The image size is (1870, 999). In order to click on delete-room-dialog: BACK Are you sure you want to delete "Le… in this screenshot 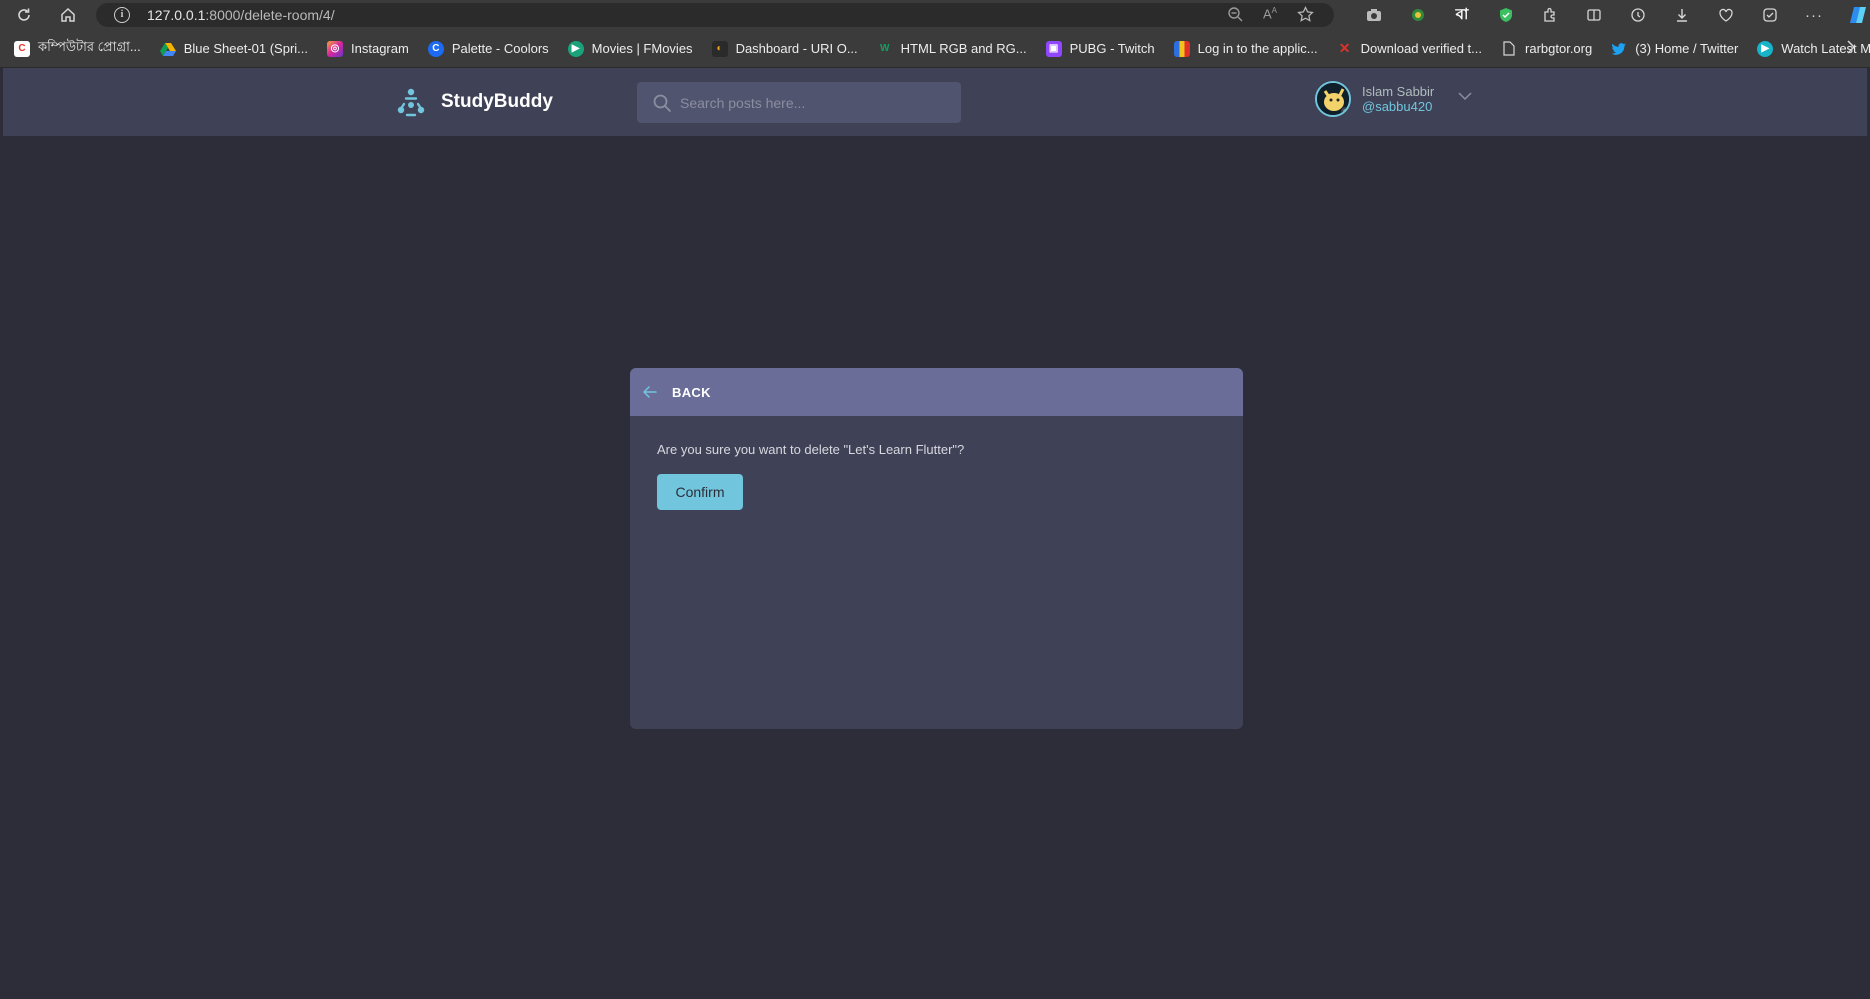, I will do `click(936, 548)`.